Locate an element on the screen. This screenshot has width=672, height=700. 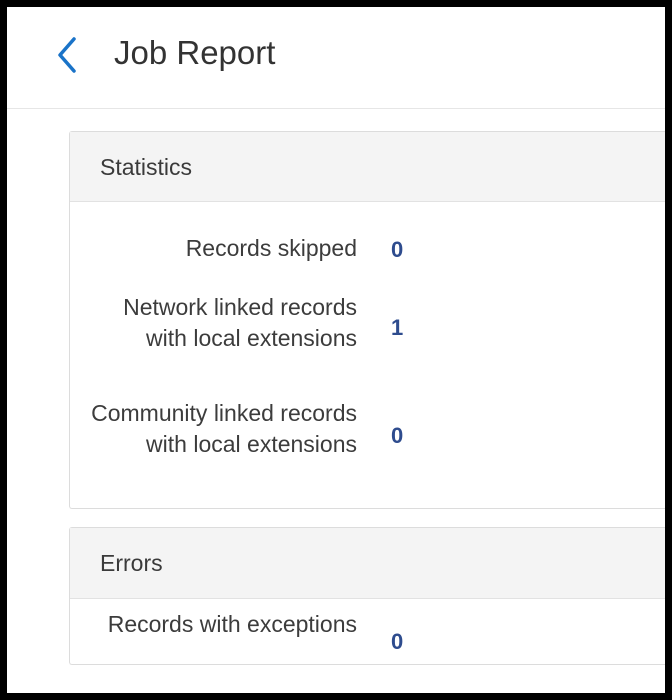
errors-panel-header: Errors is located at coordinates (367, 563).